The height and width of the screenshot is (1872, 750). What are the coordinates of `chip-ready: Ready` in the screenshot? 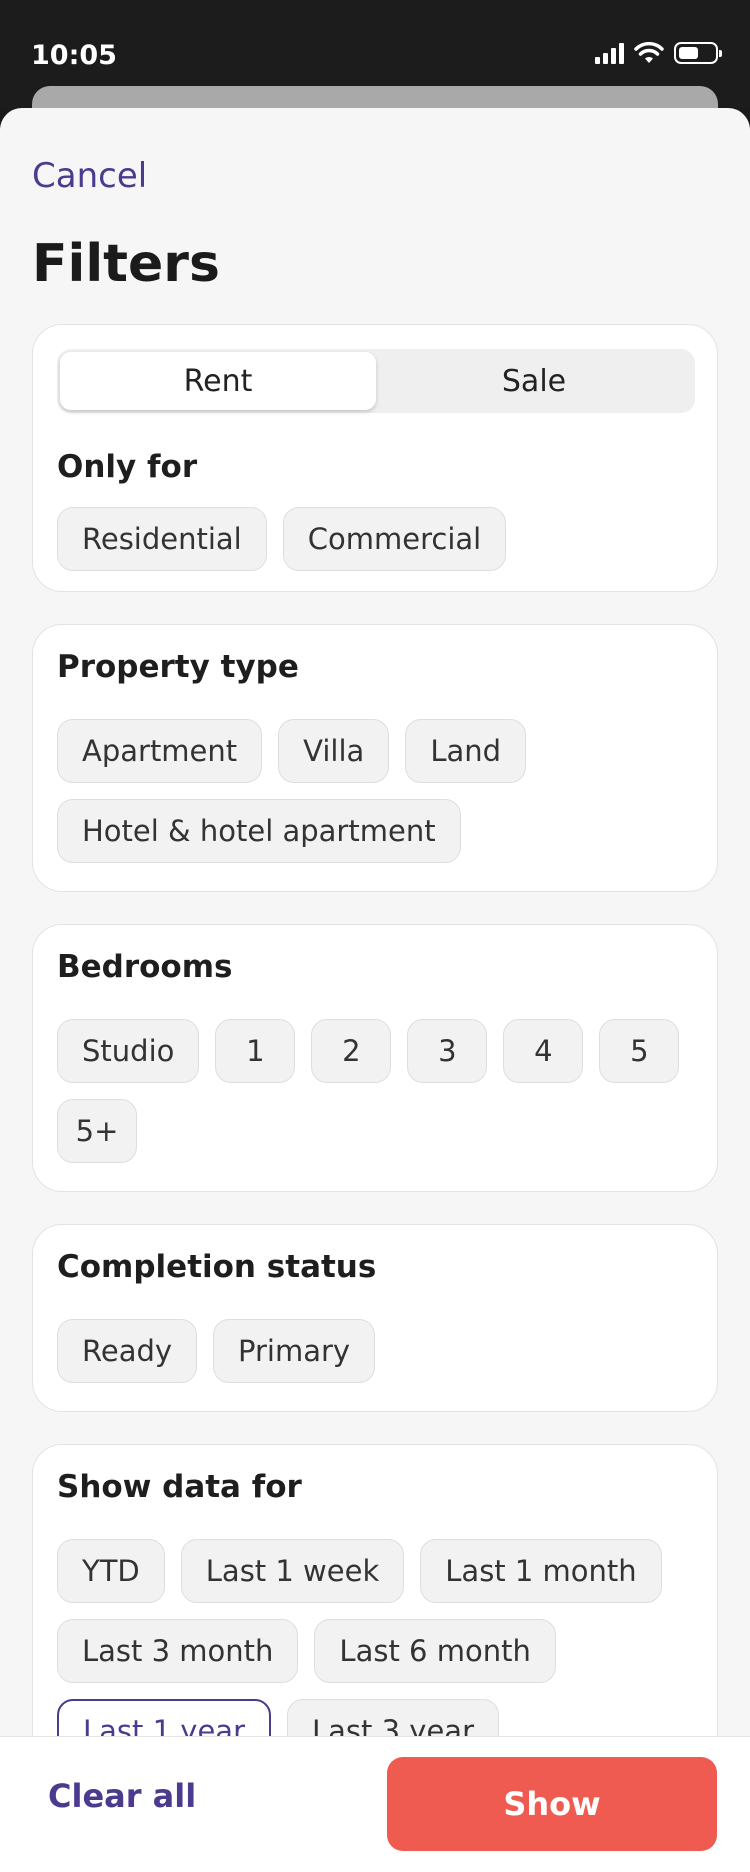 It's located at (127, 1351).